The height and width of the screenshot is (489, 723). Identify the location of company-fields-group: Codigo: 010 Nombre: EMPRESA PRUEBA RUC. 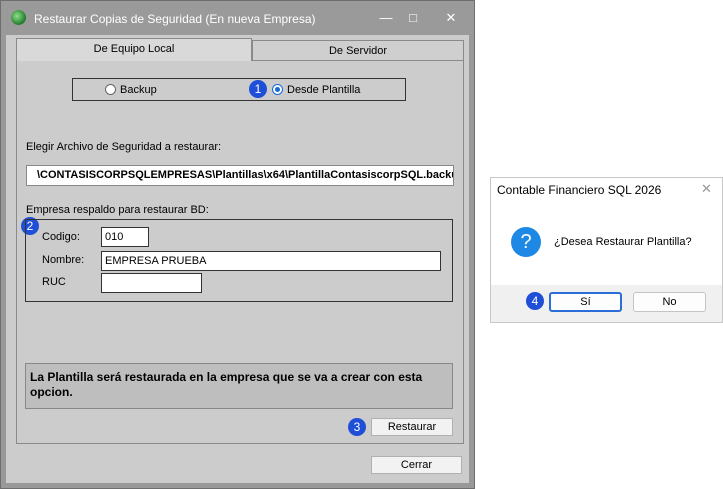
(239, 260).